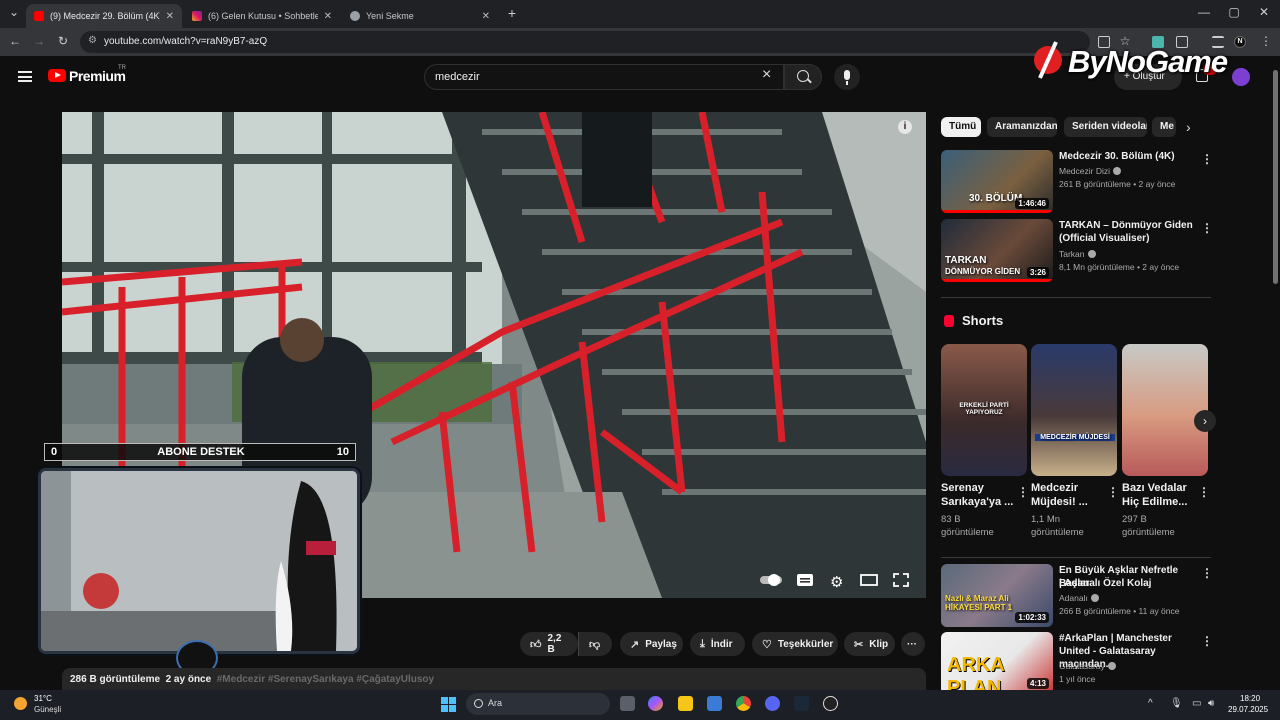 The image size is (1280, 720). What do you see at coordinates (1150, 703) in the screenshot?
I see `tray-overflow-icon: ^` at bounding box center [1150, 703].